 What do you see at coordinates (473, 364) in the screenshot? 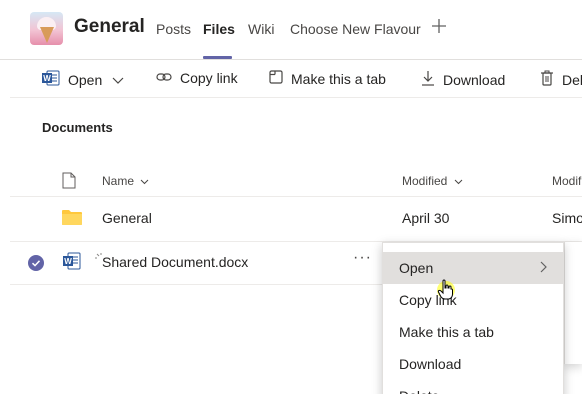
I see `menu-item-download: Download` at bounding box center [473, 364].